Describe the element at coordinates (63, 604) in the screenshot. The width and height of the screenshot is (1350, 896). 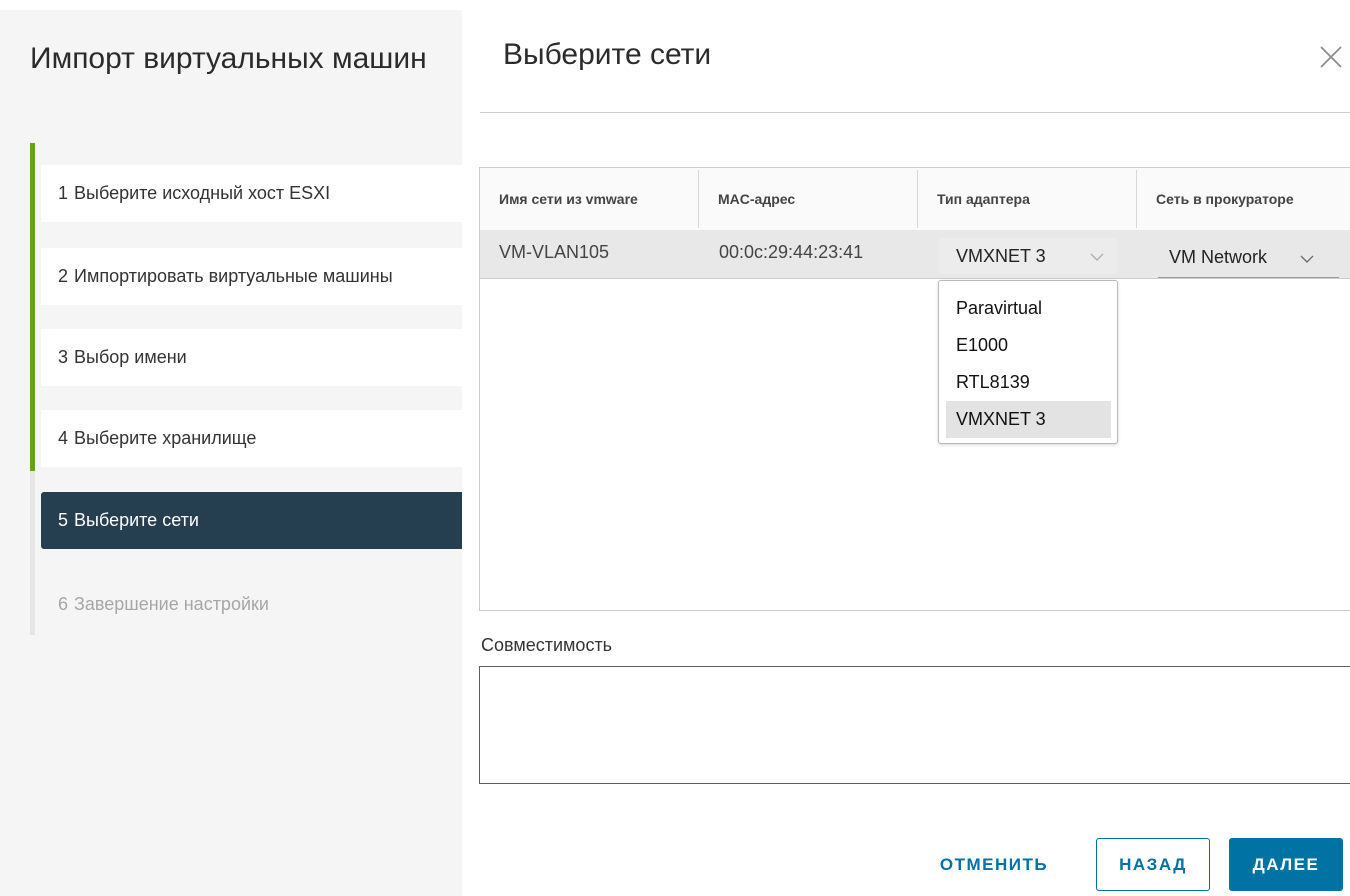
I see `step-number: 6` at that location.